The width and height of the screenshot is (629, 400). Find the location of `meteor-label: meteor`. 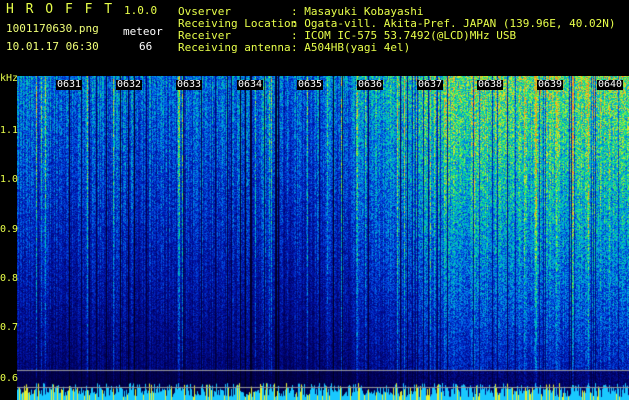

meteor-label: meteor is located at coordinates (143, 31).